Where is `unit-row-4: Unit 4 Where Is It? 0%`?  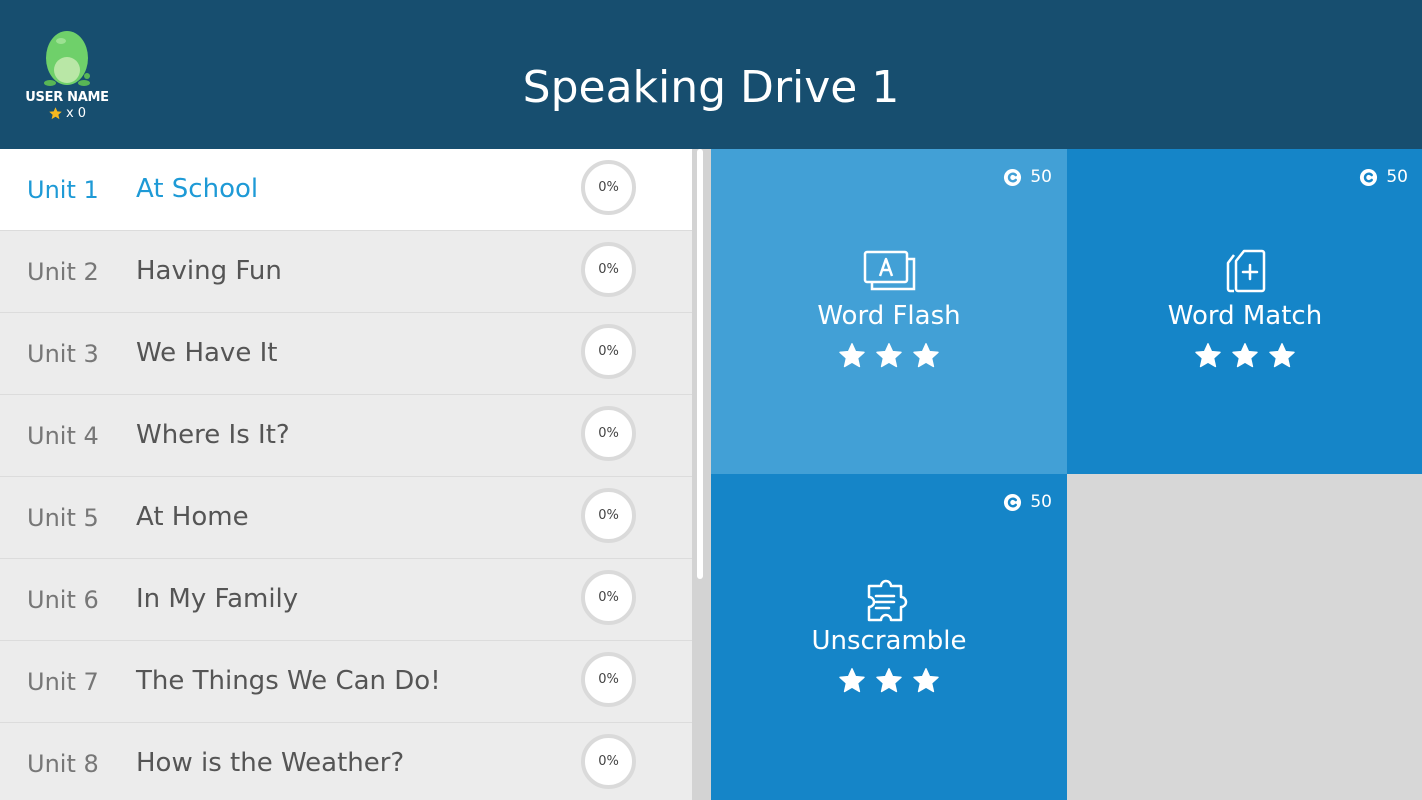 unit-row-4: Unit 4 Where Is It? 0% is located at coordinates (346, 436).